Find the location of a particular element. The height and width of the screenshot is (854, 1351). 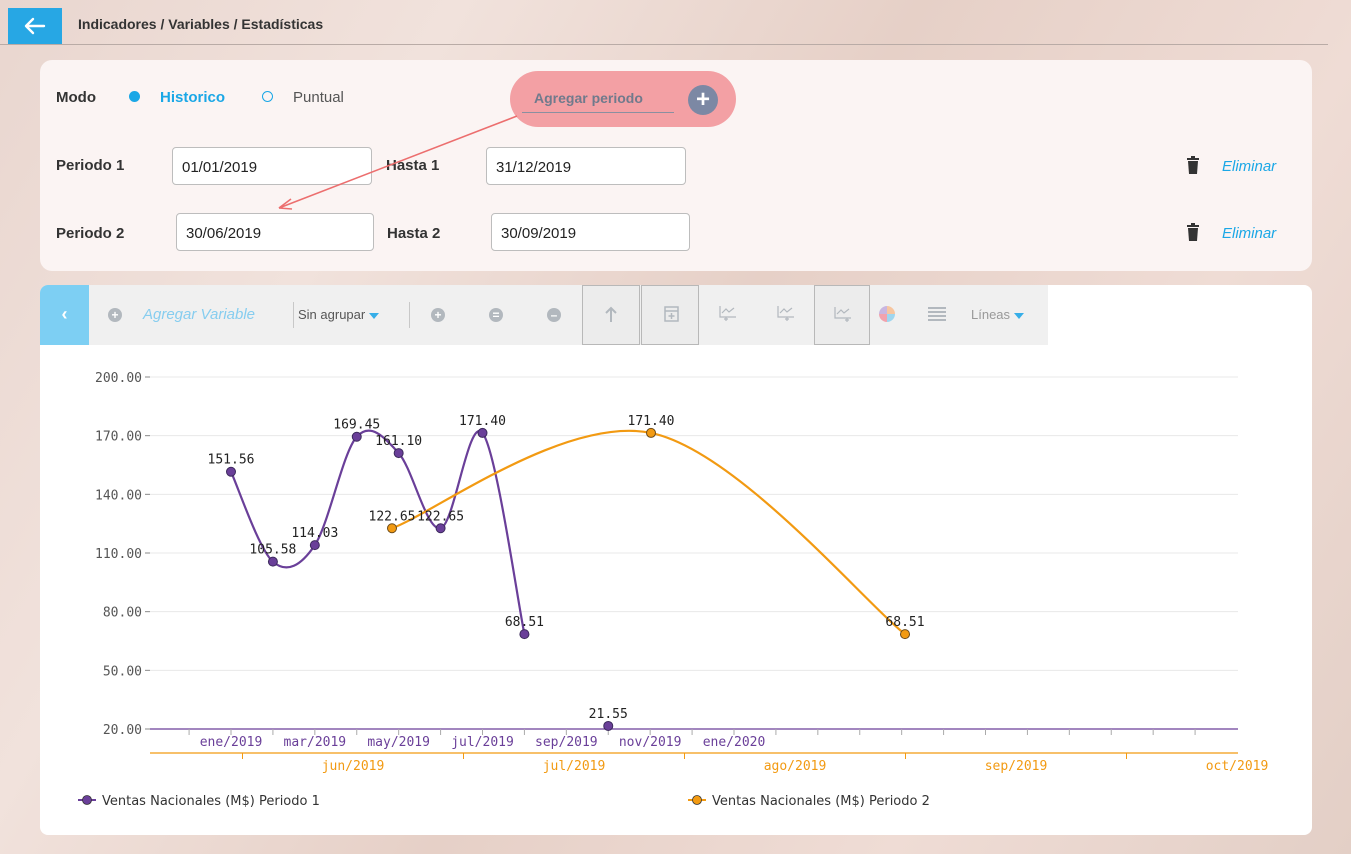

data-label-periodo-1: 105.58 is located at coordinates (272, 550).